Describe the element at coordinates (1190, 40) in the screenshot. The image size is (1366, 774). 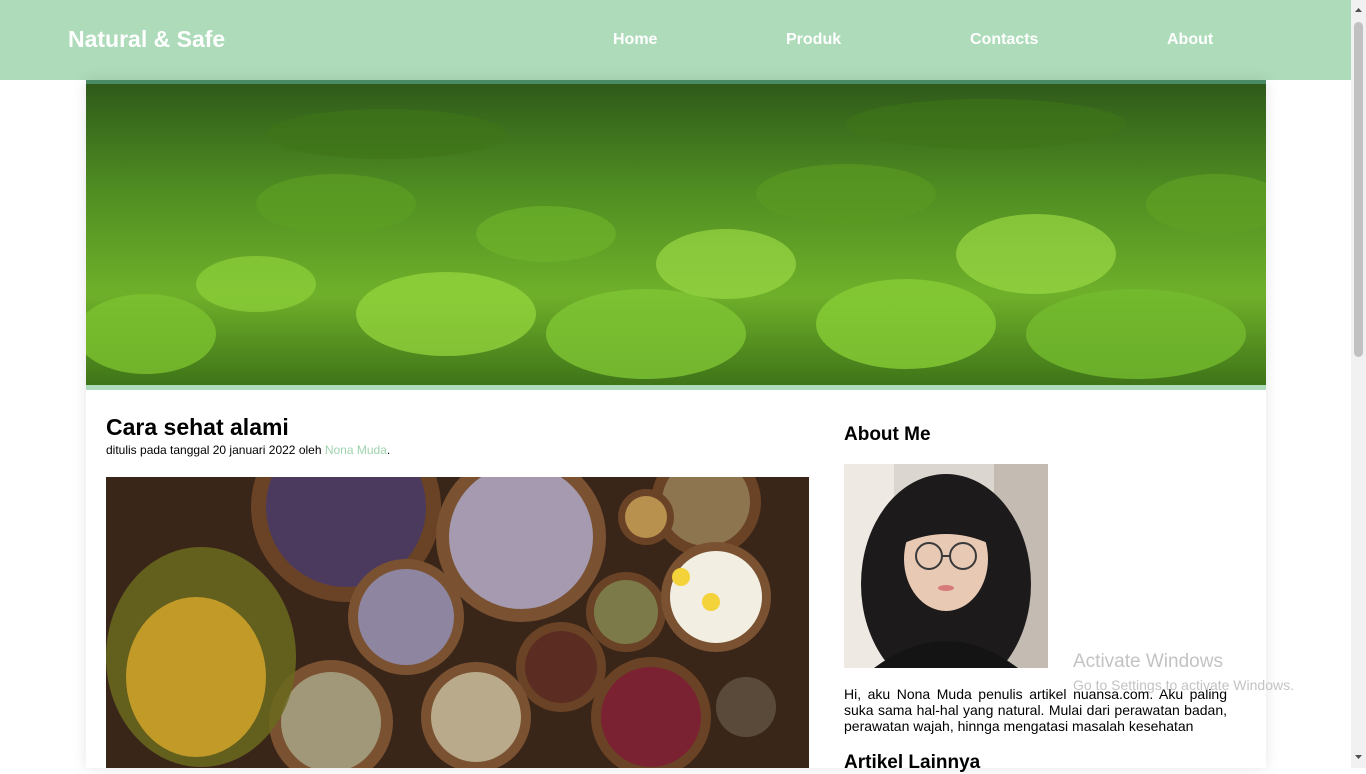
I see `nav-about: About` at that location.